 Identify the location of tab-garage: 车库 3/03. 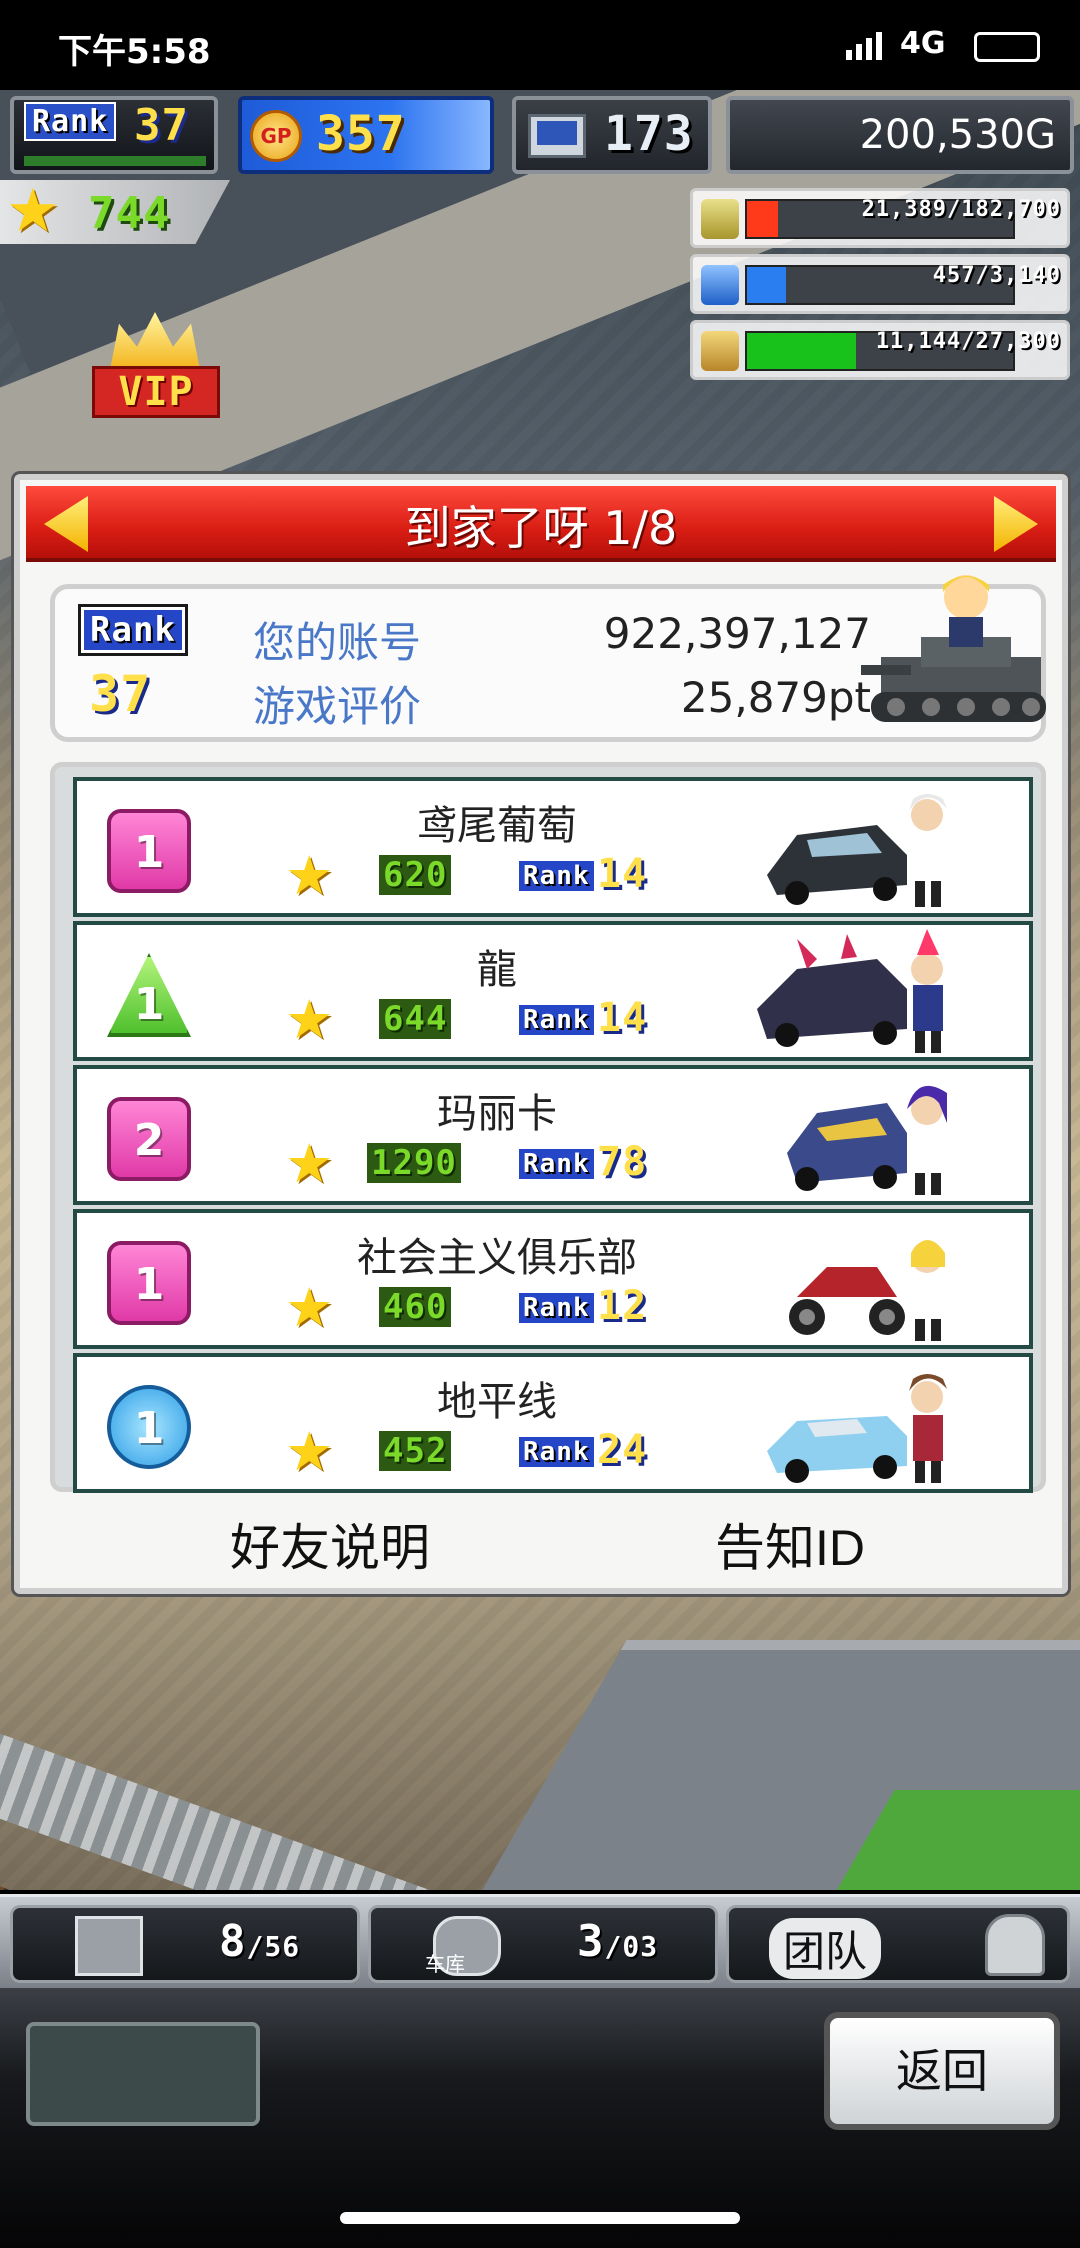
(543, 1944).